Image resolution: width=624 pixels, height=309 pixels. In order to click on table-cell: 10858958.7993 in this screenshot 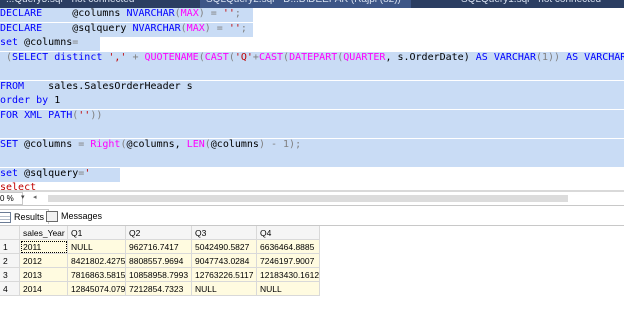, I will do `click(159, 275)`.